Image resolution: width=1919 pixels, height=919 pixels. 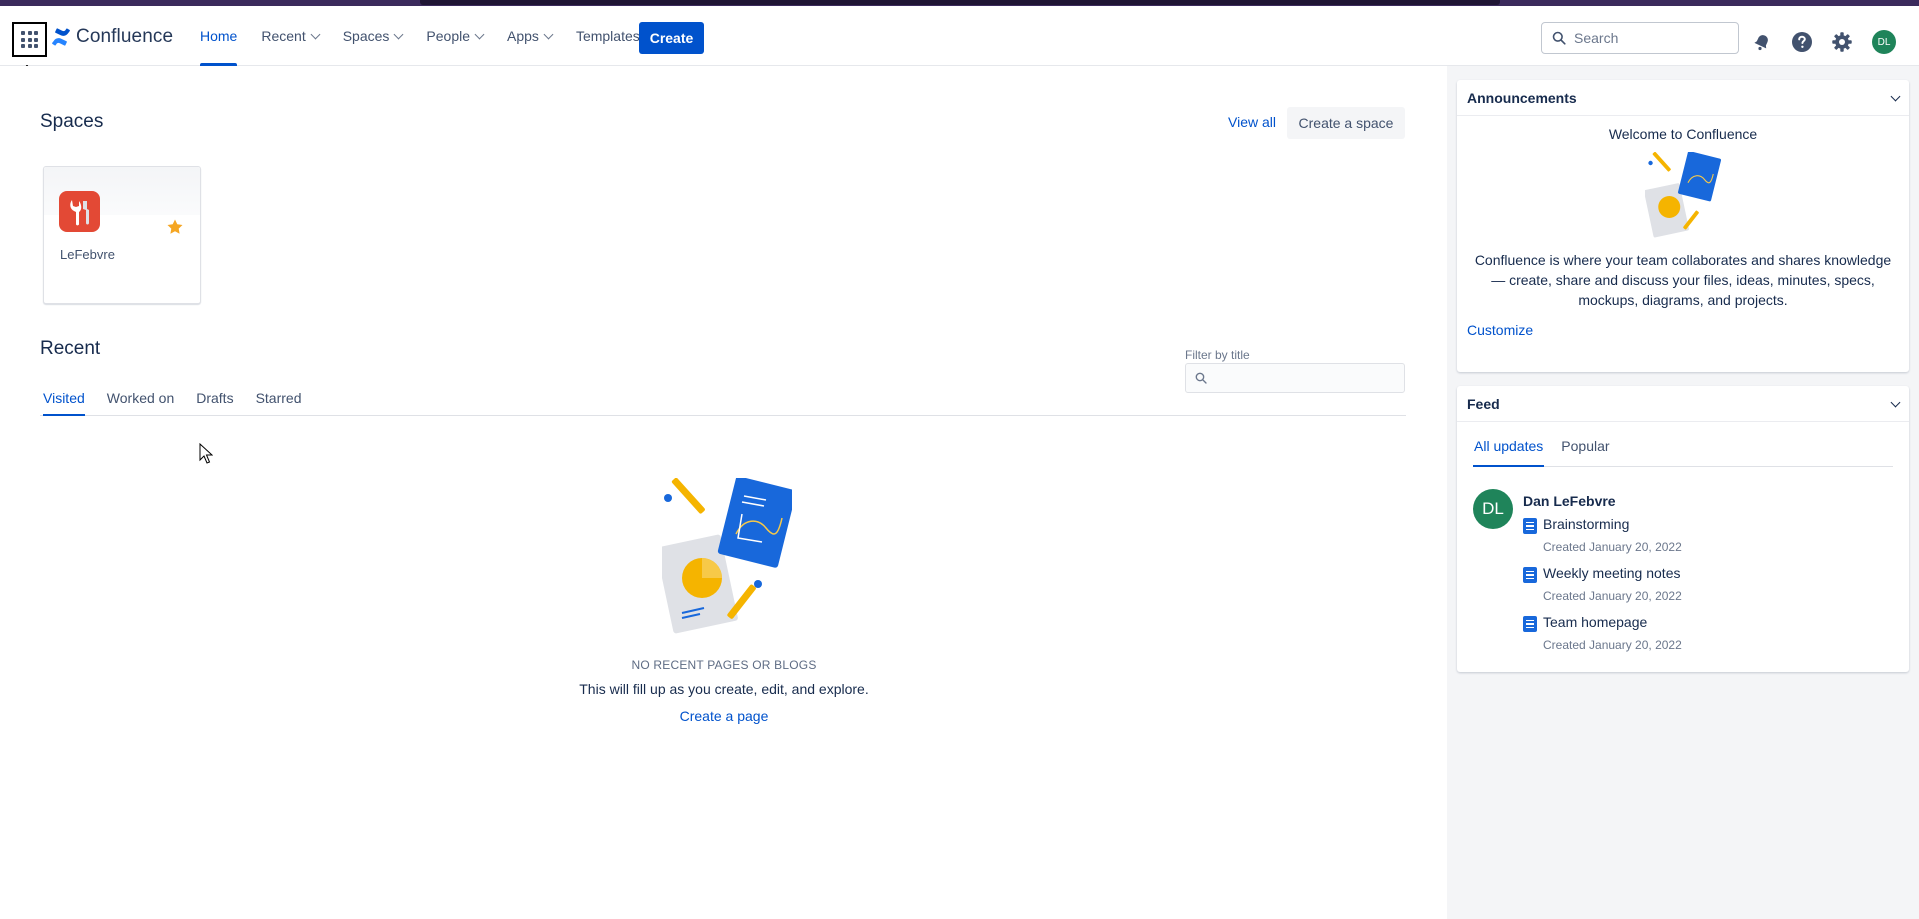 I want to click on window-top-strip-inner, so click(x=960, y=2).